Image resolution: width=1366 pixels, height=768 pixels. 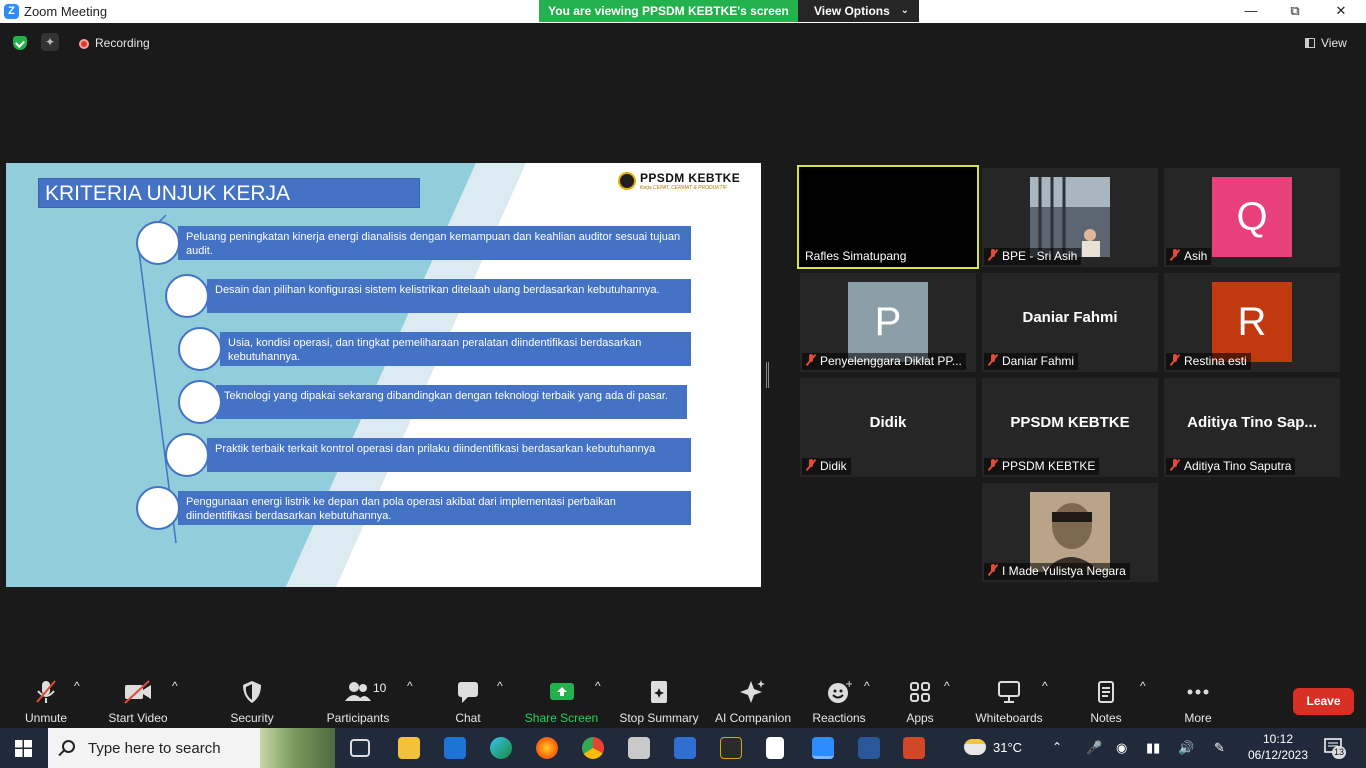 What do you see at coordinates (501, 748) in the screenshot?
I see `edge-browser-icon` at bounding box center [501, 748].